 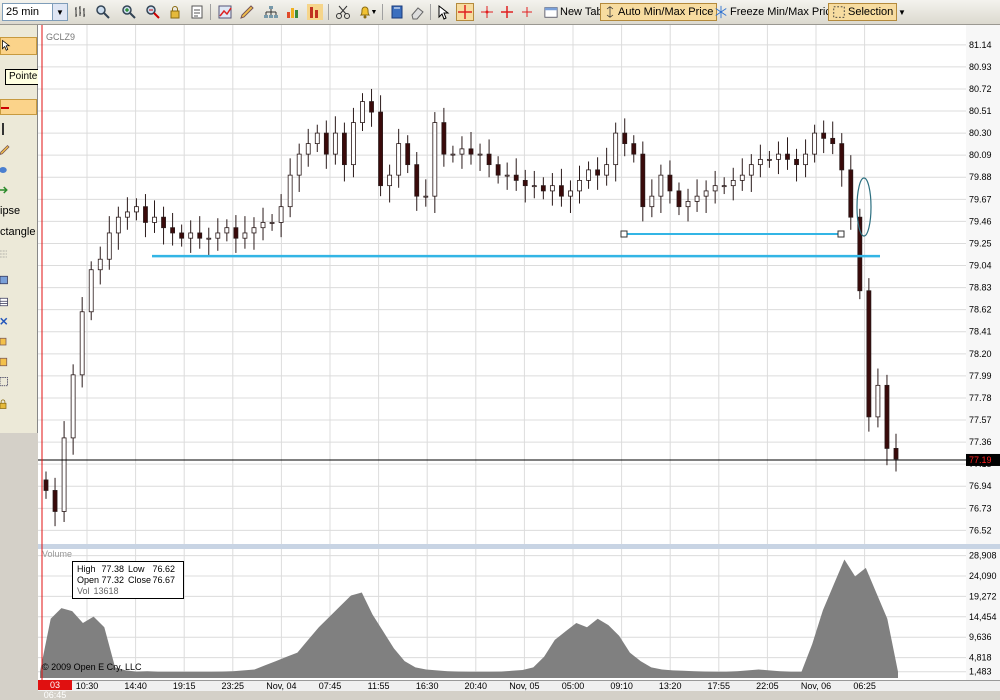 I want to click on lock-tool, so click(x=18, y=406).